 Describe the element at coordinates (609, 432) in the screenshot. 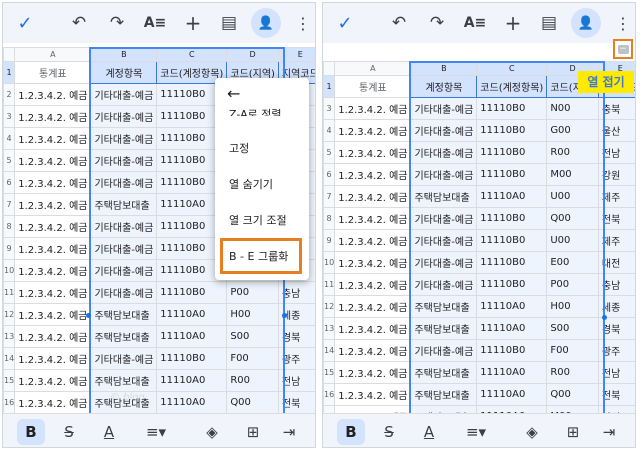

I see `exit-column-icon: ⇥` at that location.